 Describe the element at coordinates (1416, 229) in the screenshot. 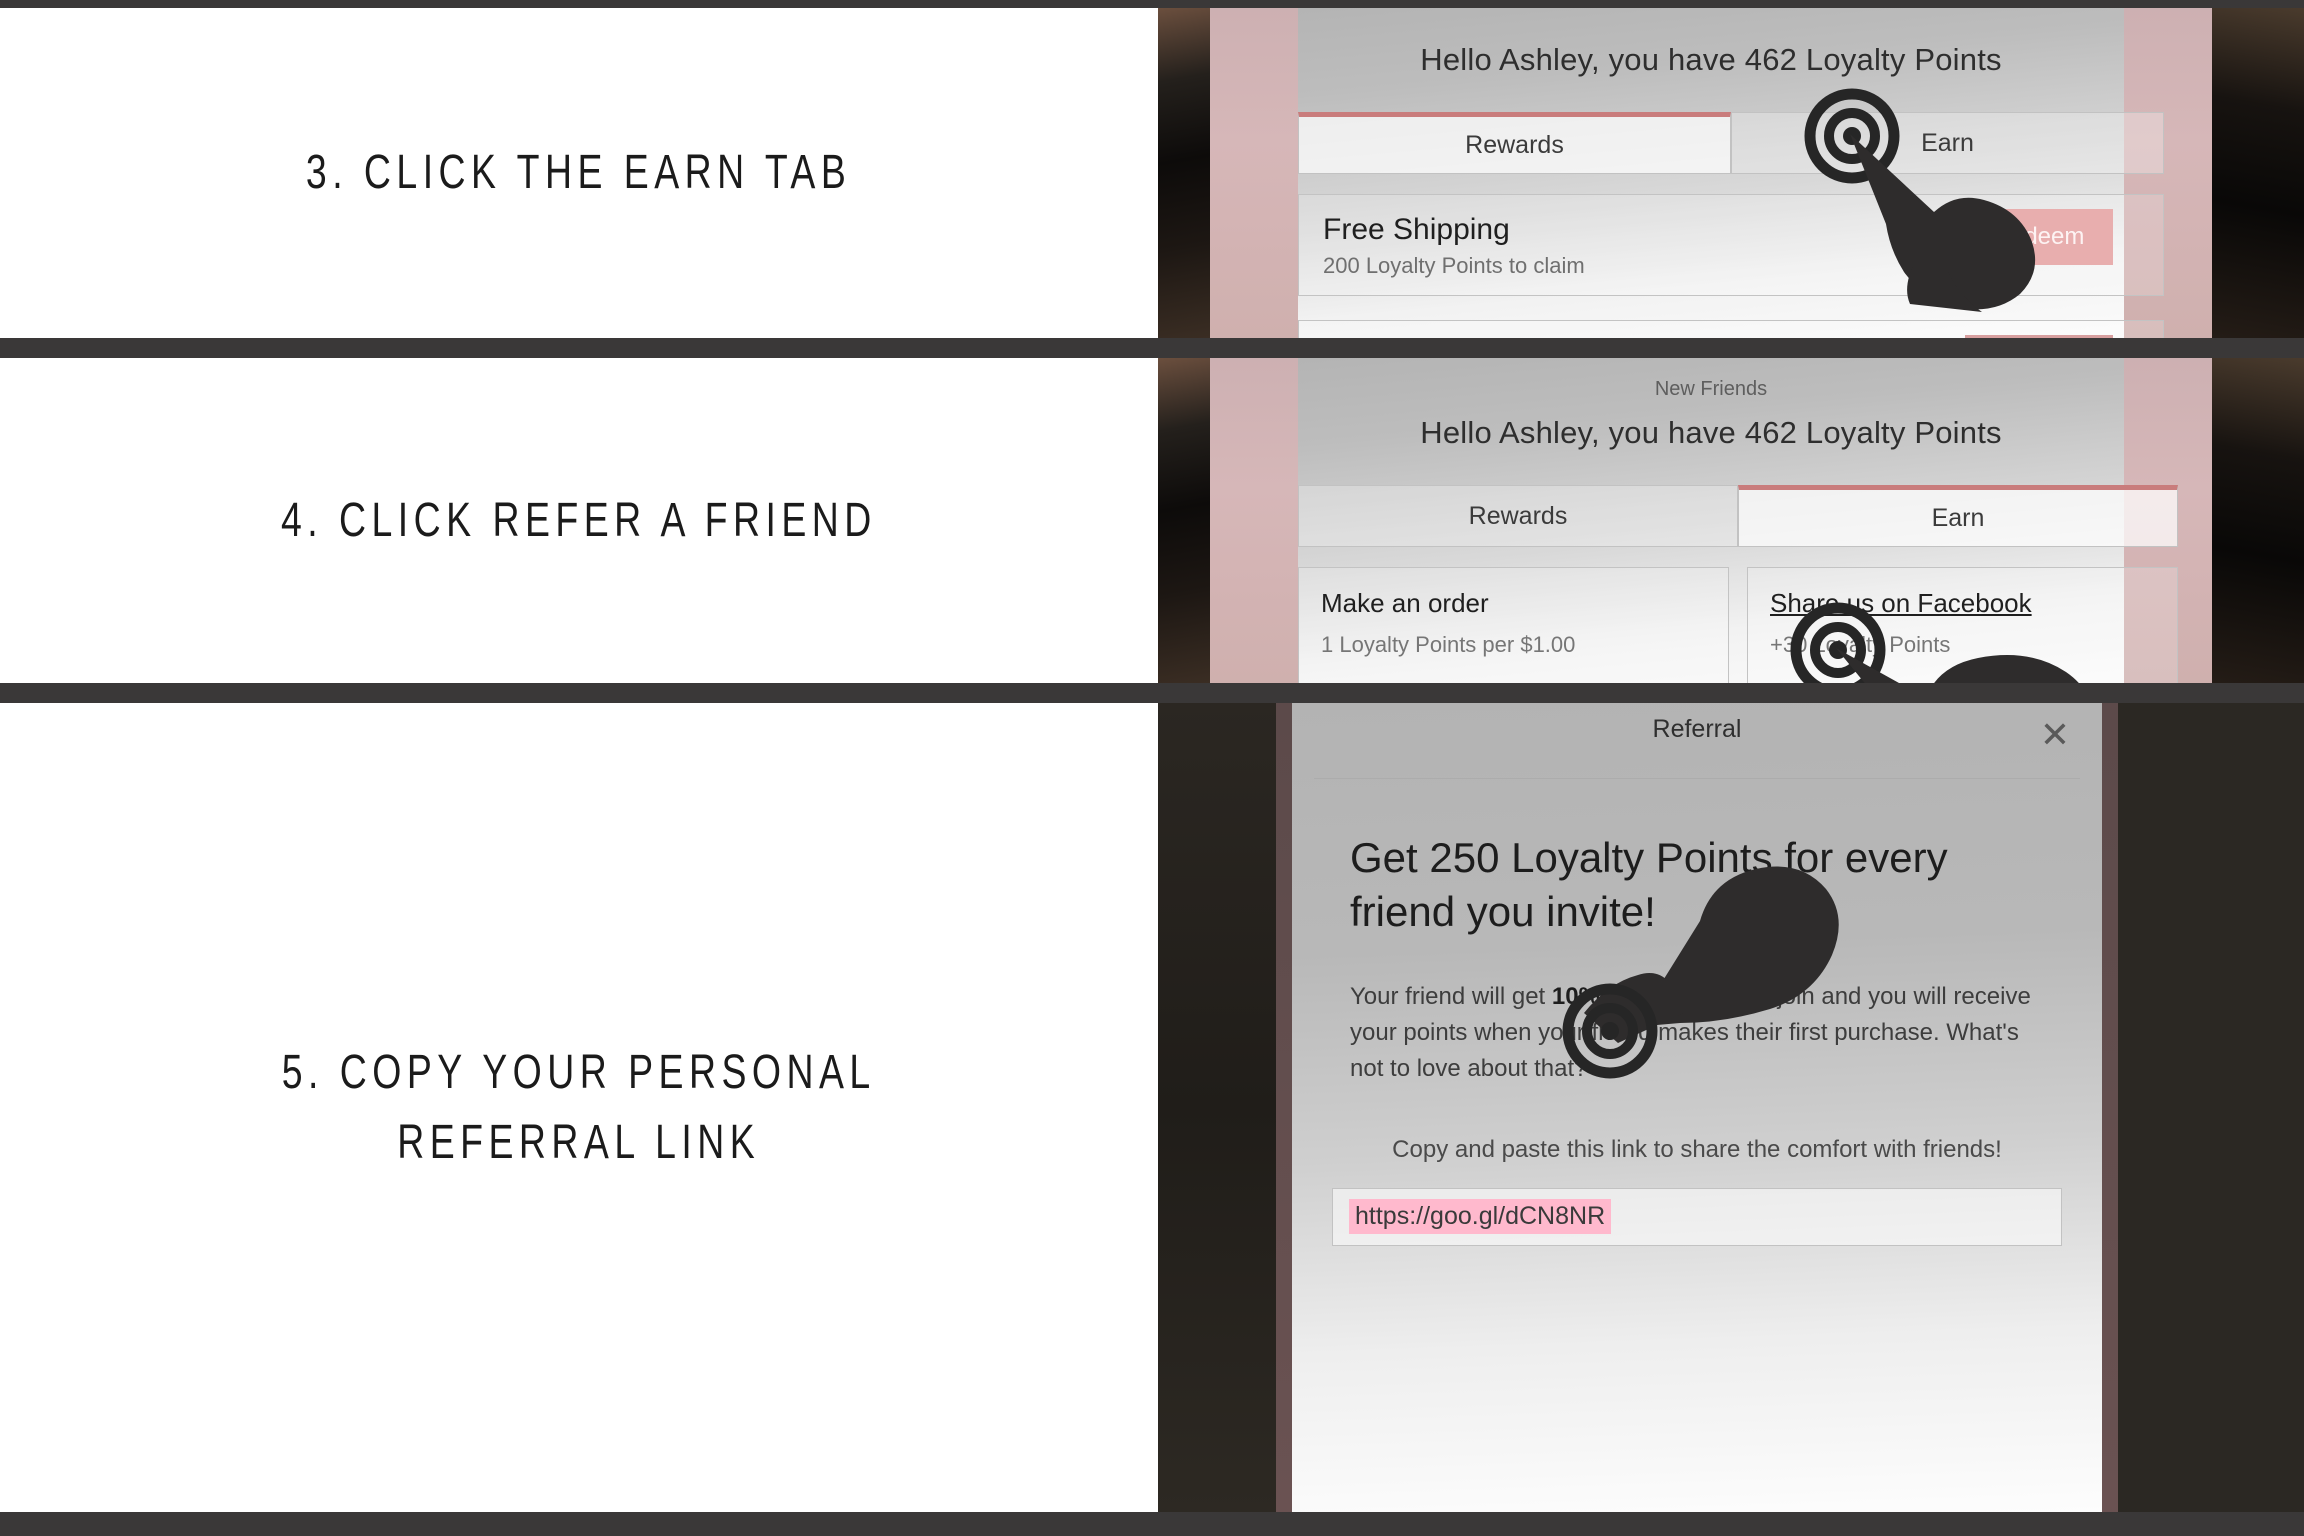

I see `reward-title-free-shipping: Free Shipping` at that location.